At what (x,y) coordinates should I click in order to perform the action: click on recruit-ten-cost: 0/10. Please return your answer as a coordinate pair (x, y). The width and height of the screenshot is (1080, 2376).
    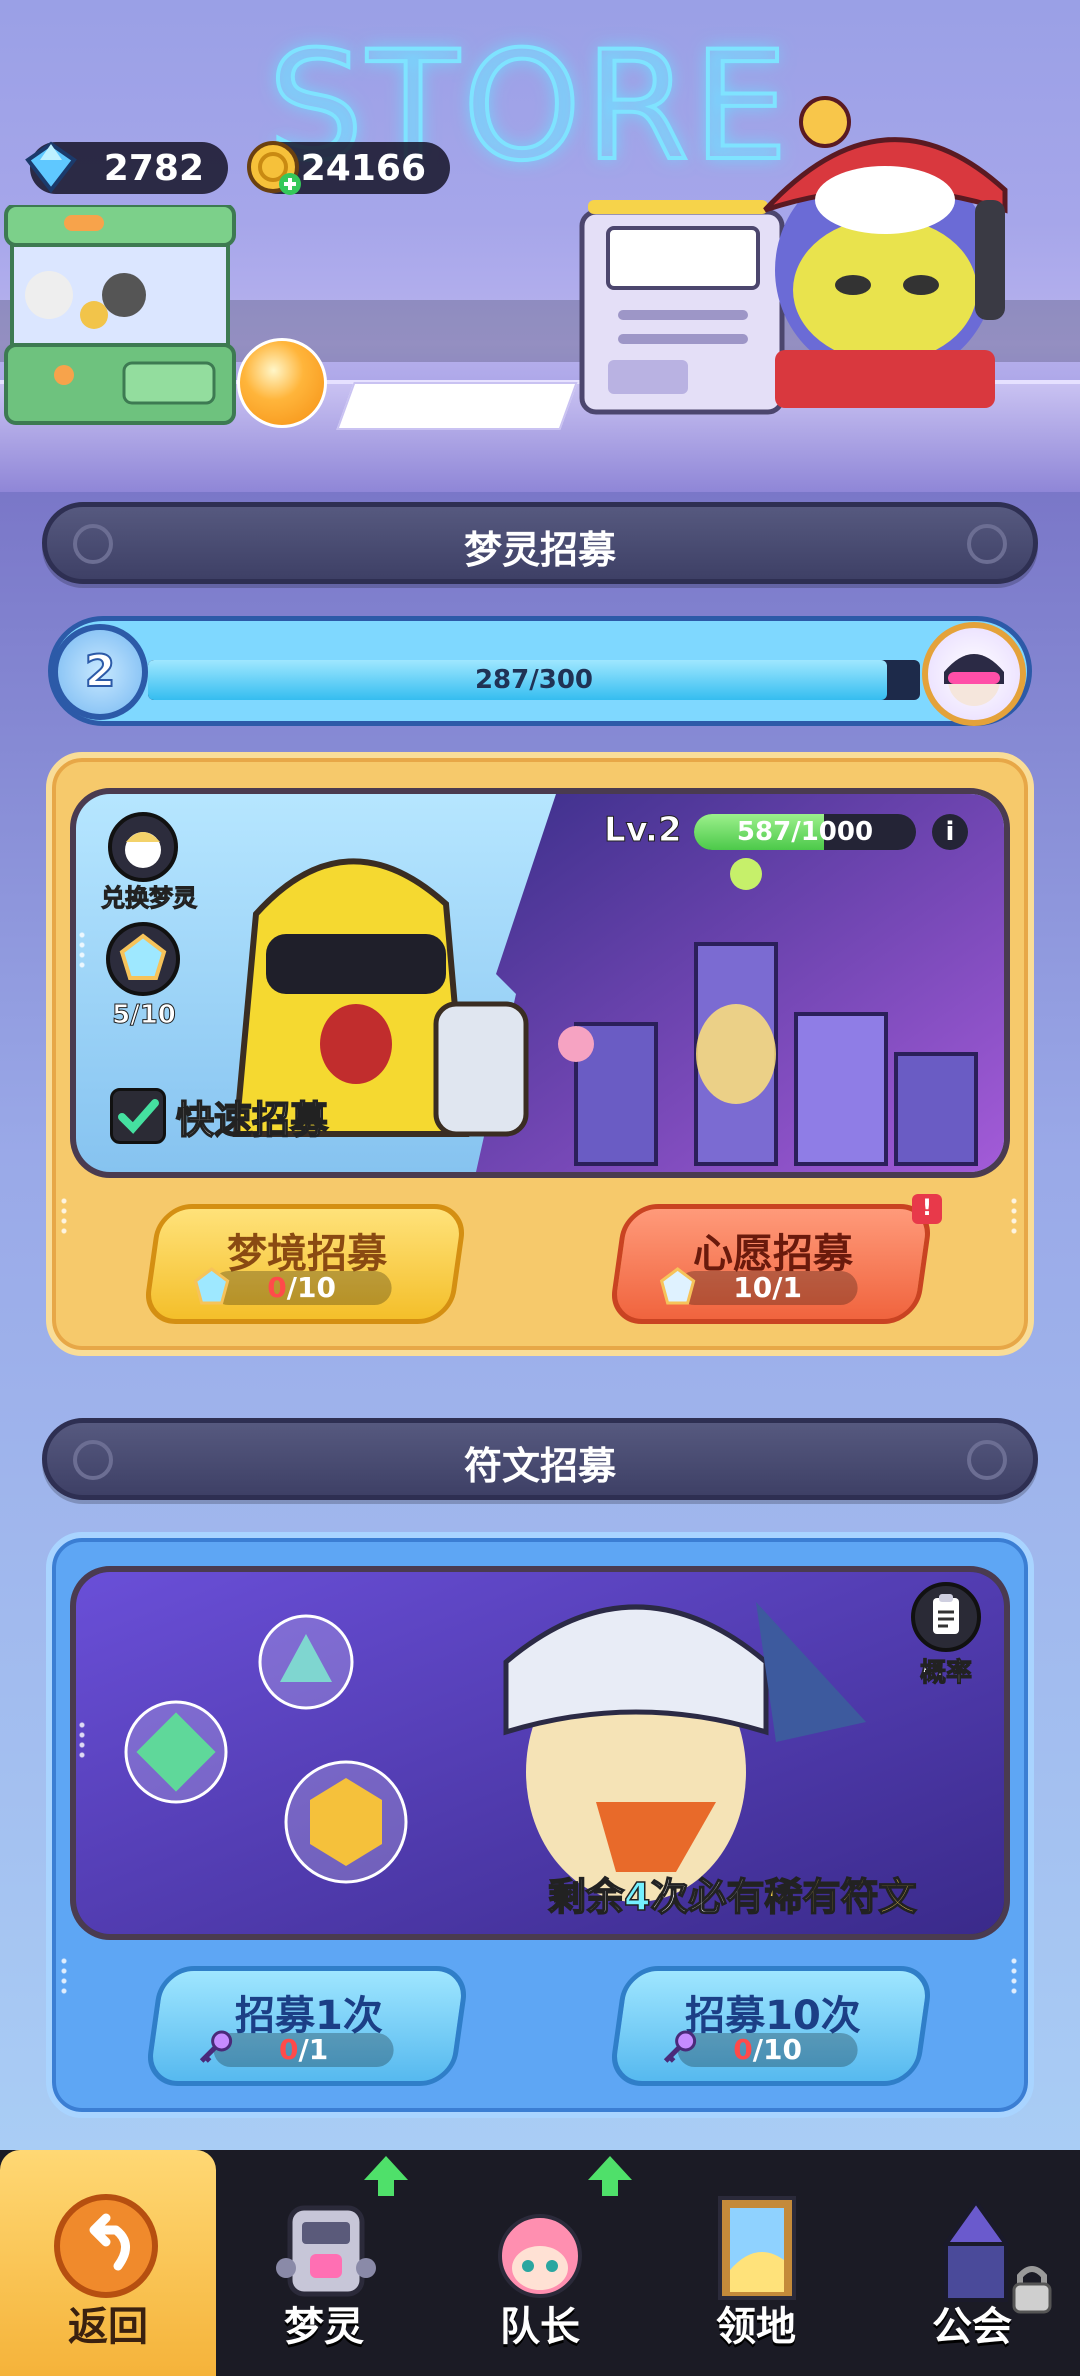
    Looking at the image, I should click on (760, 2048).